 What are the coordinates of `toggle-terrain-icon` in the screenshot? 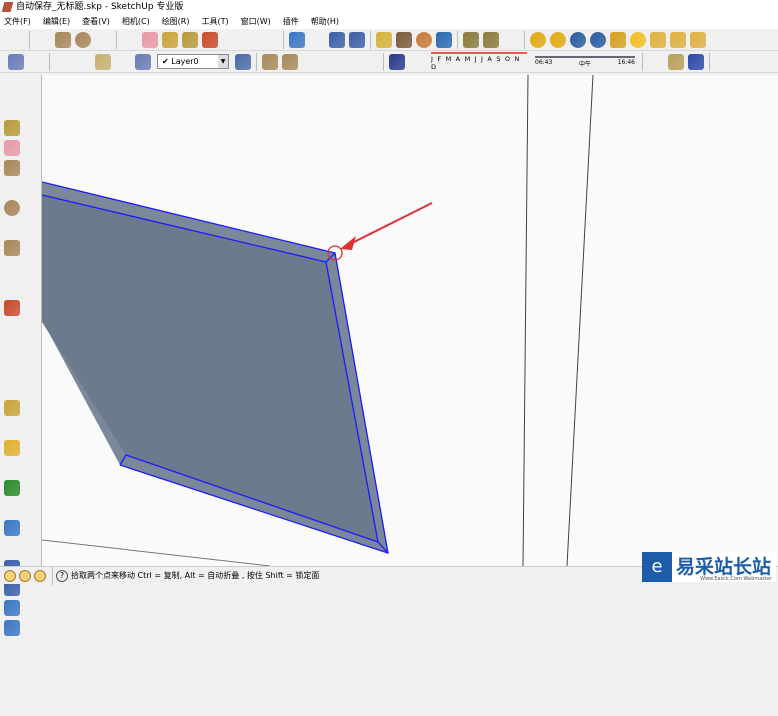 It's located at (444, 39).